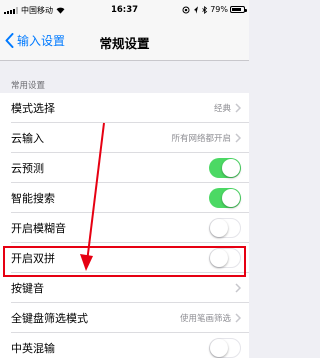  I want to click on mixed-input-toggle, so click(225, 348).